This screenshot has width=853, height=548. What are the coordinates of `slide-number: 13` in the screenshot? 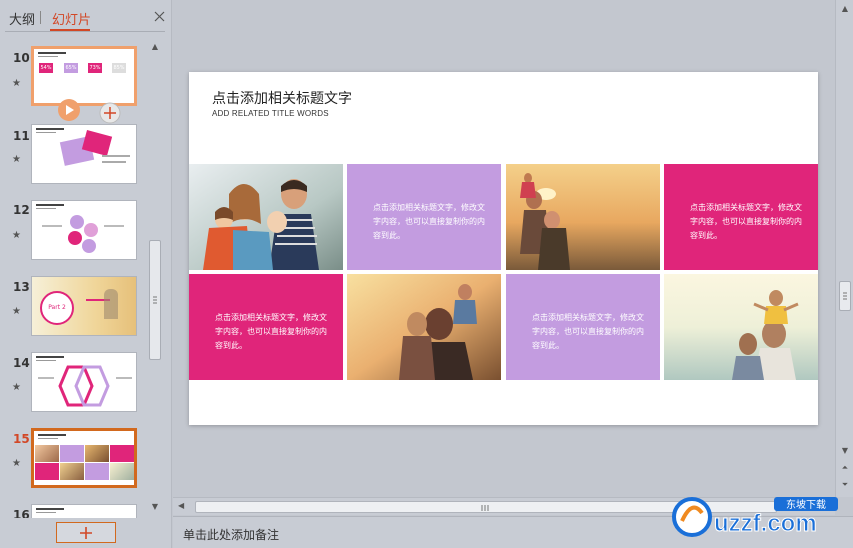 It's located at (21, 287).